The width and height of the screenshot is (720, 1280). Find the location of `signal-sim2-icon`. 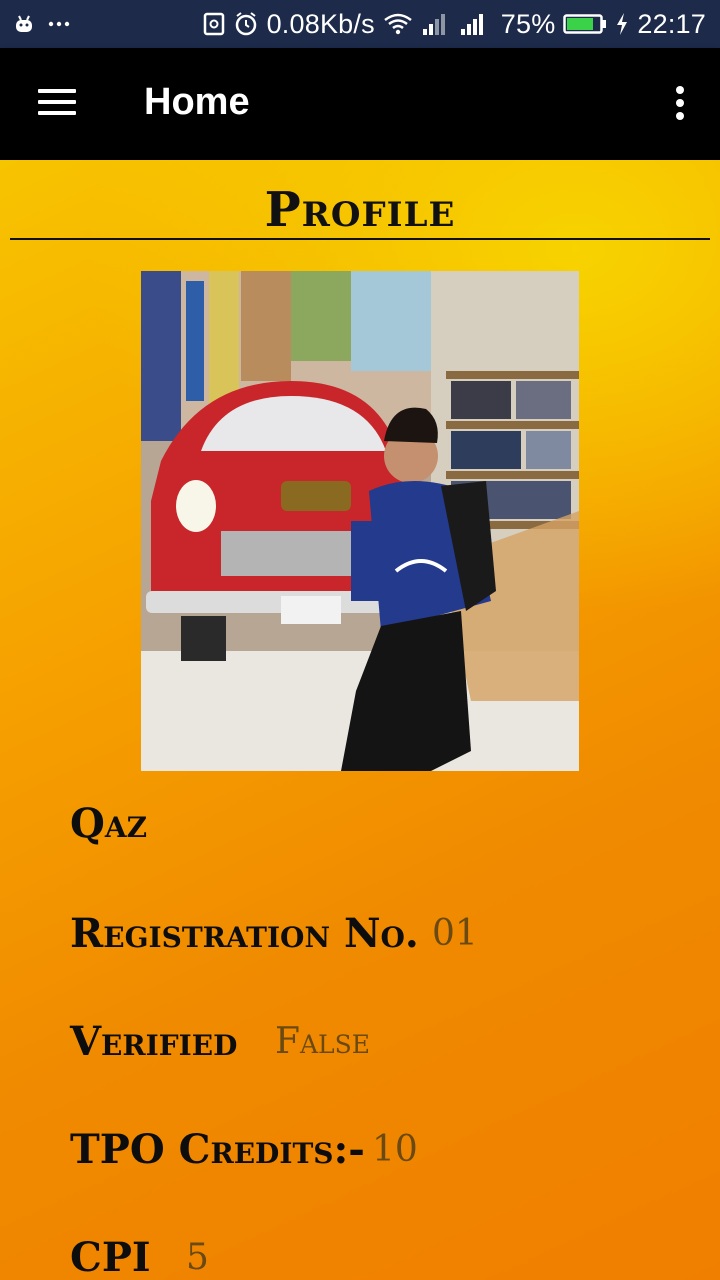

signal-sim2-icon is located at coordinates (476, 24).